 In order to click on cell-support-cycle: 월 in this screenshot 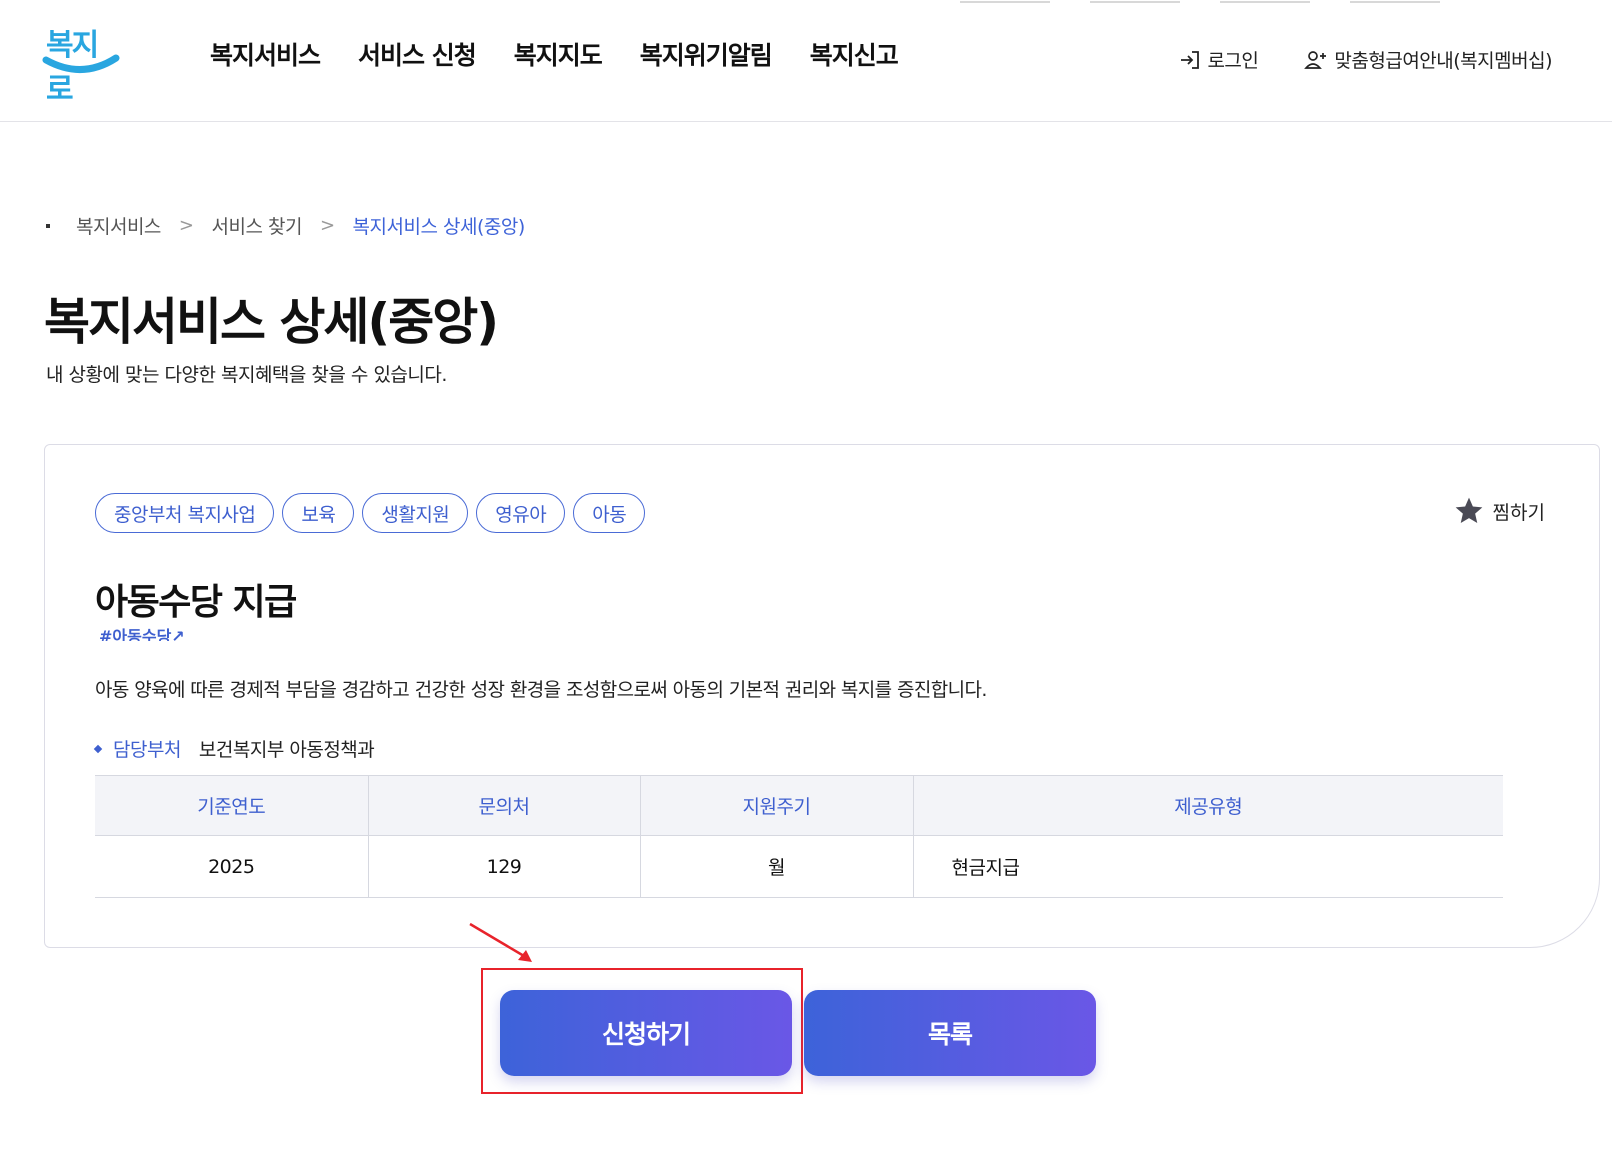, I will do `click(777, 866)`.